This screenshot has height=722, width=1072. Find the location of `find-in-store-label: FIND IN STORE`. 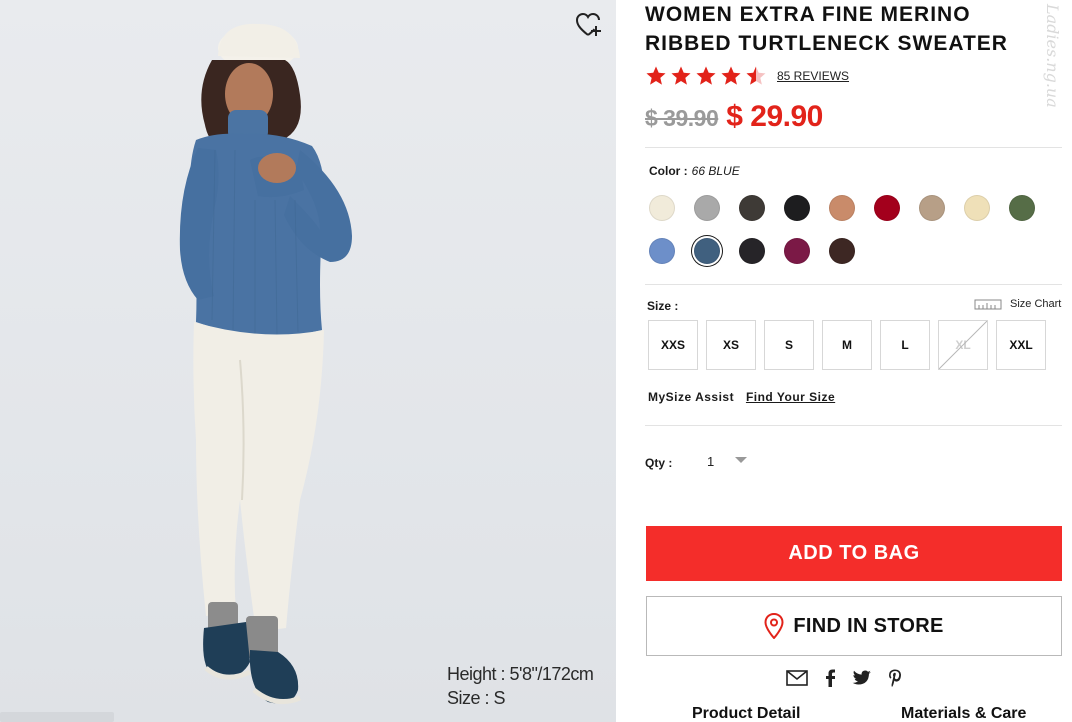

find-in-store-label: FIND IN STORE is located at coordinates (868, 625).